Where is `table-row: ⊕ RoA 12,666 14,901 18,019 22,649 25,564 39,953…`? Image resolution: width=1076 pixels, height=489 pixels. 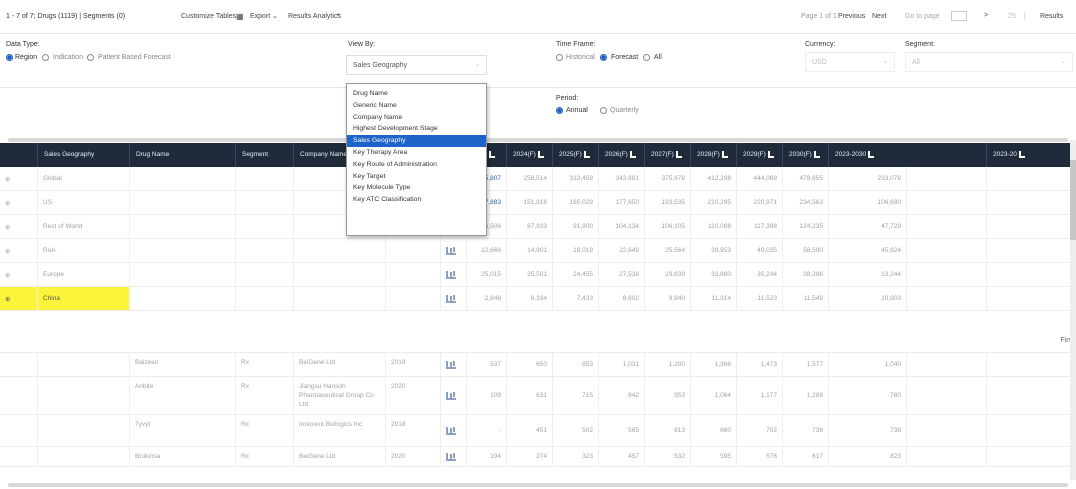
table-row: ⊕ RoA 12,666 14,901 18,019 22,649 25,564 39,953… is located at coordinates (538, 251).